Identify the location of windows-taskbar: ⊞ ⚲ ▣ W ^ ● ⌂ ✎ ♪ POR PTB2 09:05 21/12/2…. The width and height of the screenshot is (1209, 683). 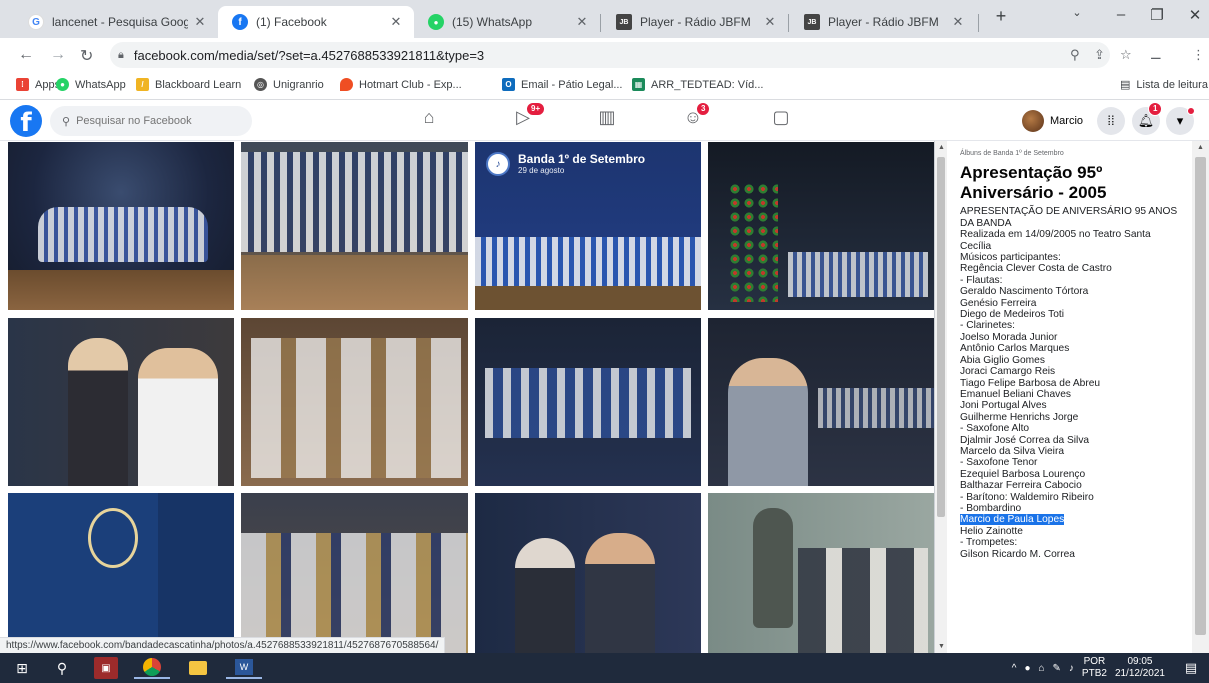
(604, 668).